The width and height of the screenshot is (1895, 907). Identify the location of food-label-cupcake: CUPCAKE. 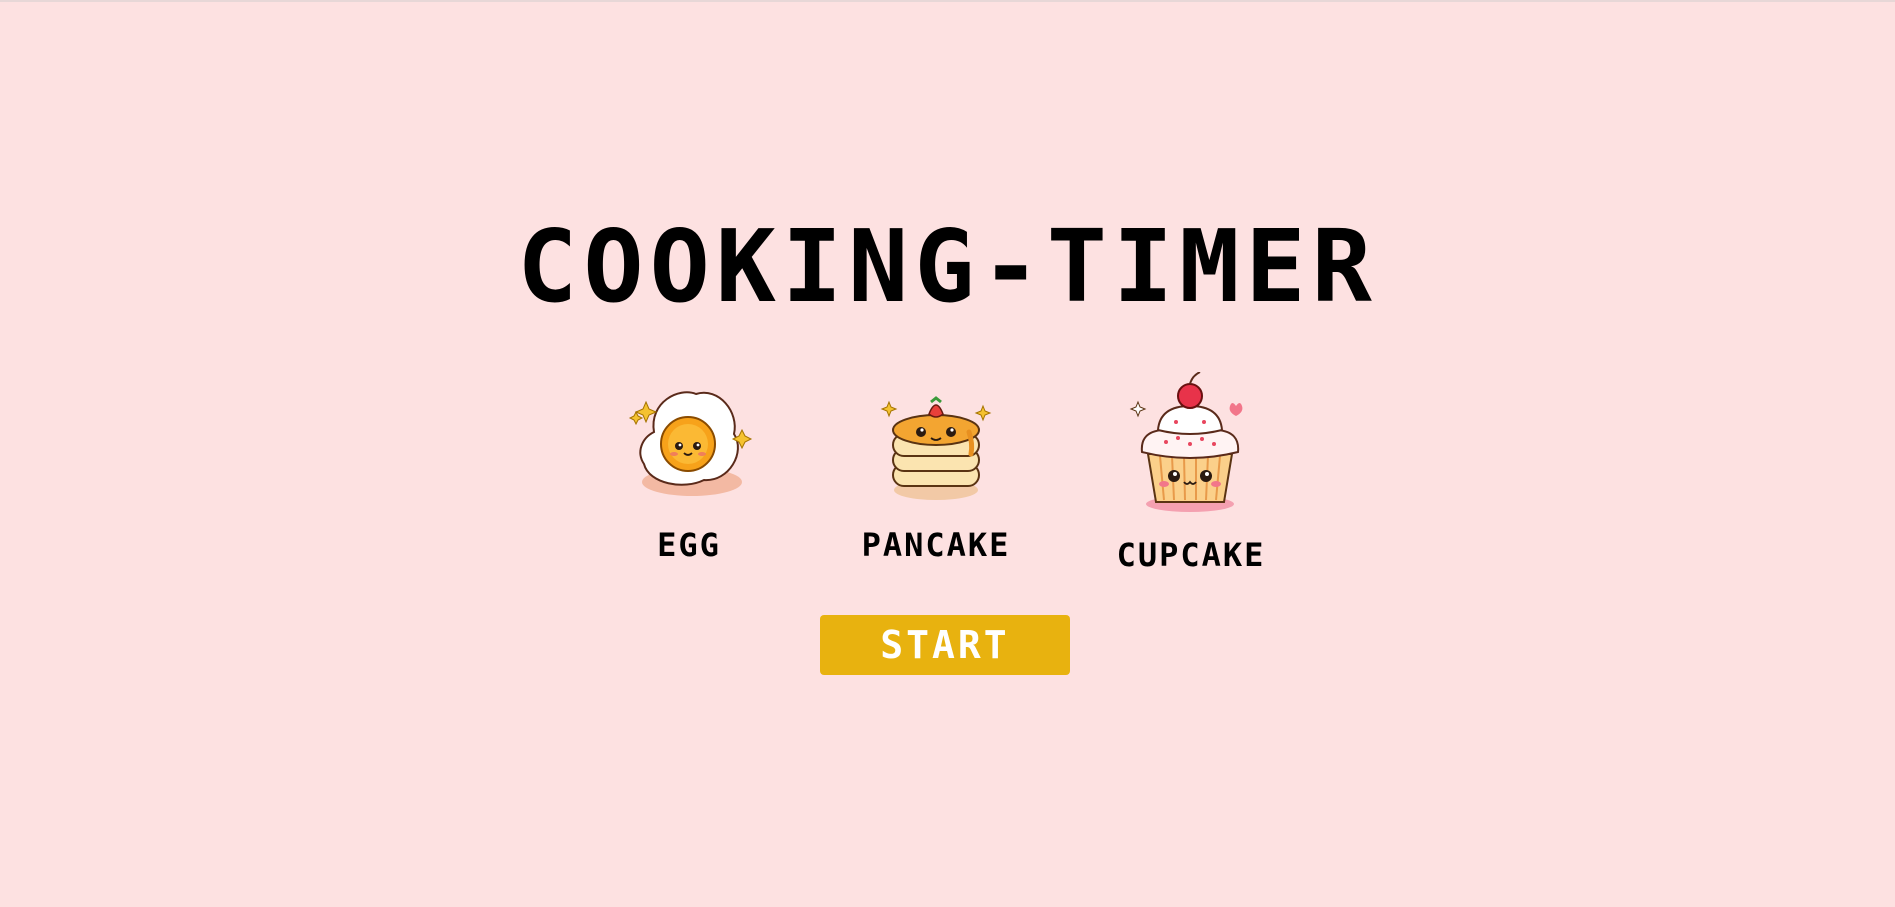
(1191, 555).